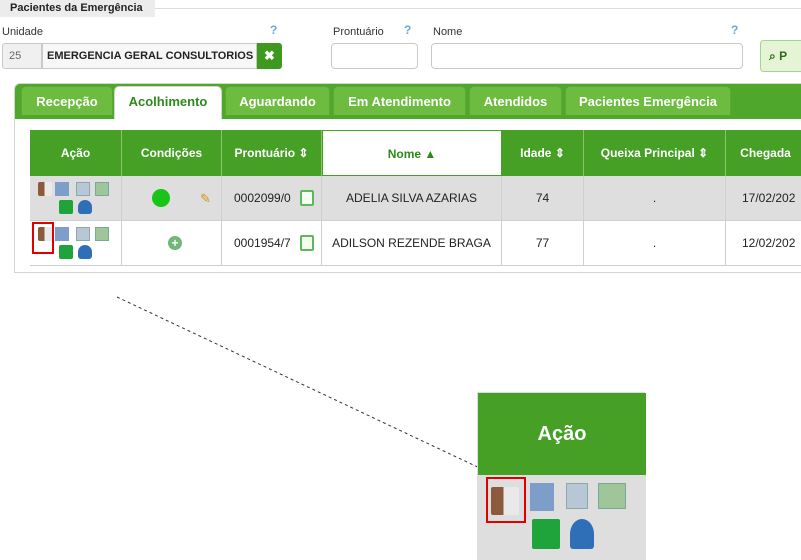 The height and width of the screenshot is (560, 801). I want to click on callout-line, so click(300, 383).